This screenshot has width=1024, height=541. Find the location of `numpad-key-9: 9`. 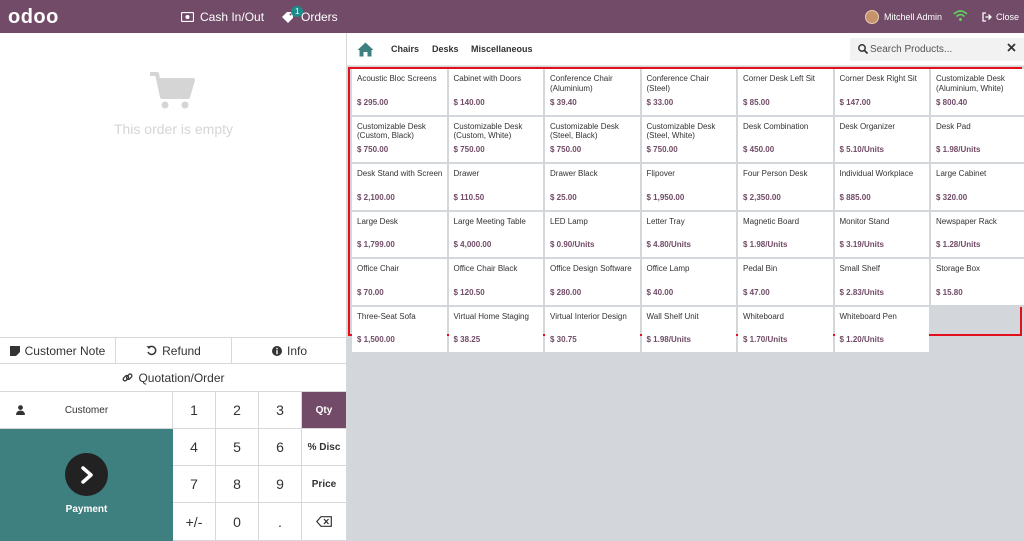

numpad-key-9: 9 is located at coordinates (280, 484).